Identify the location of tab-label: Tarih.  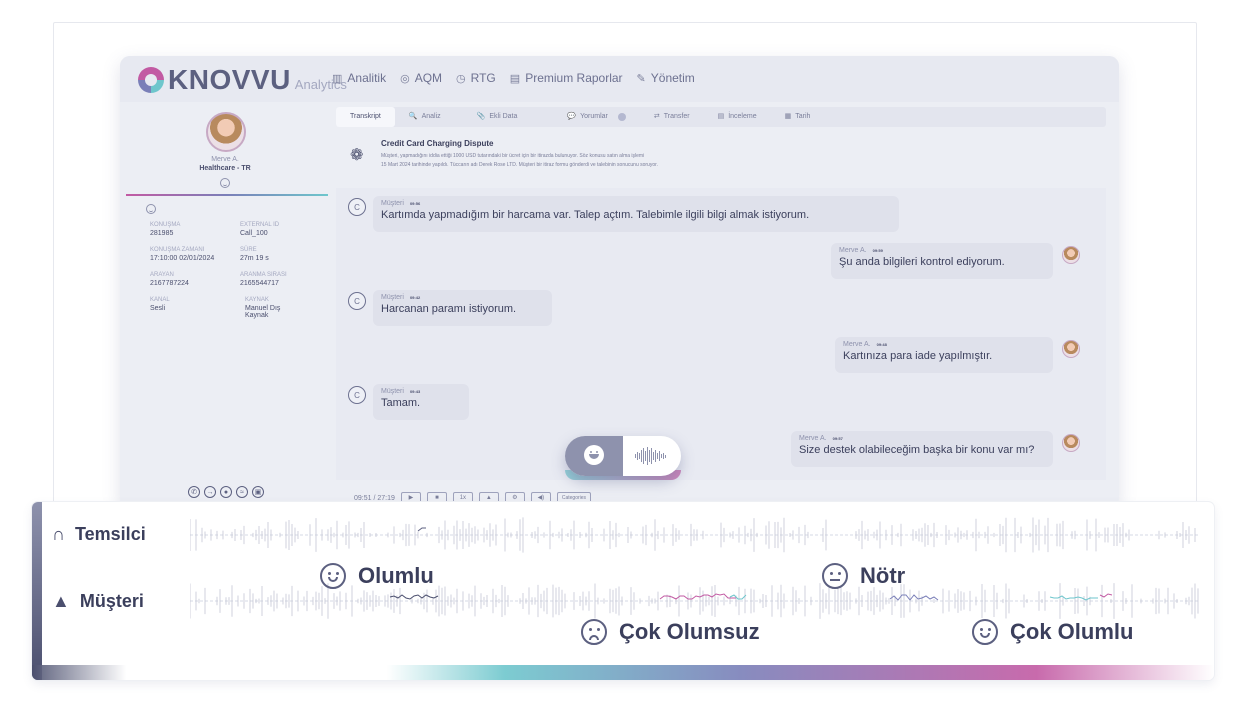
(803, 116).